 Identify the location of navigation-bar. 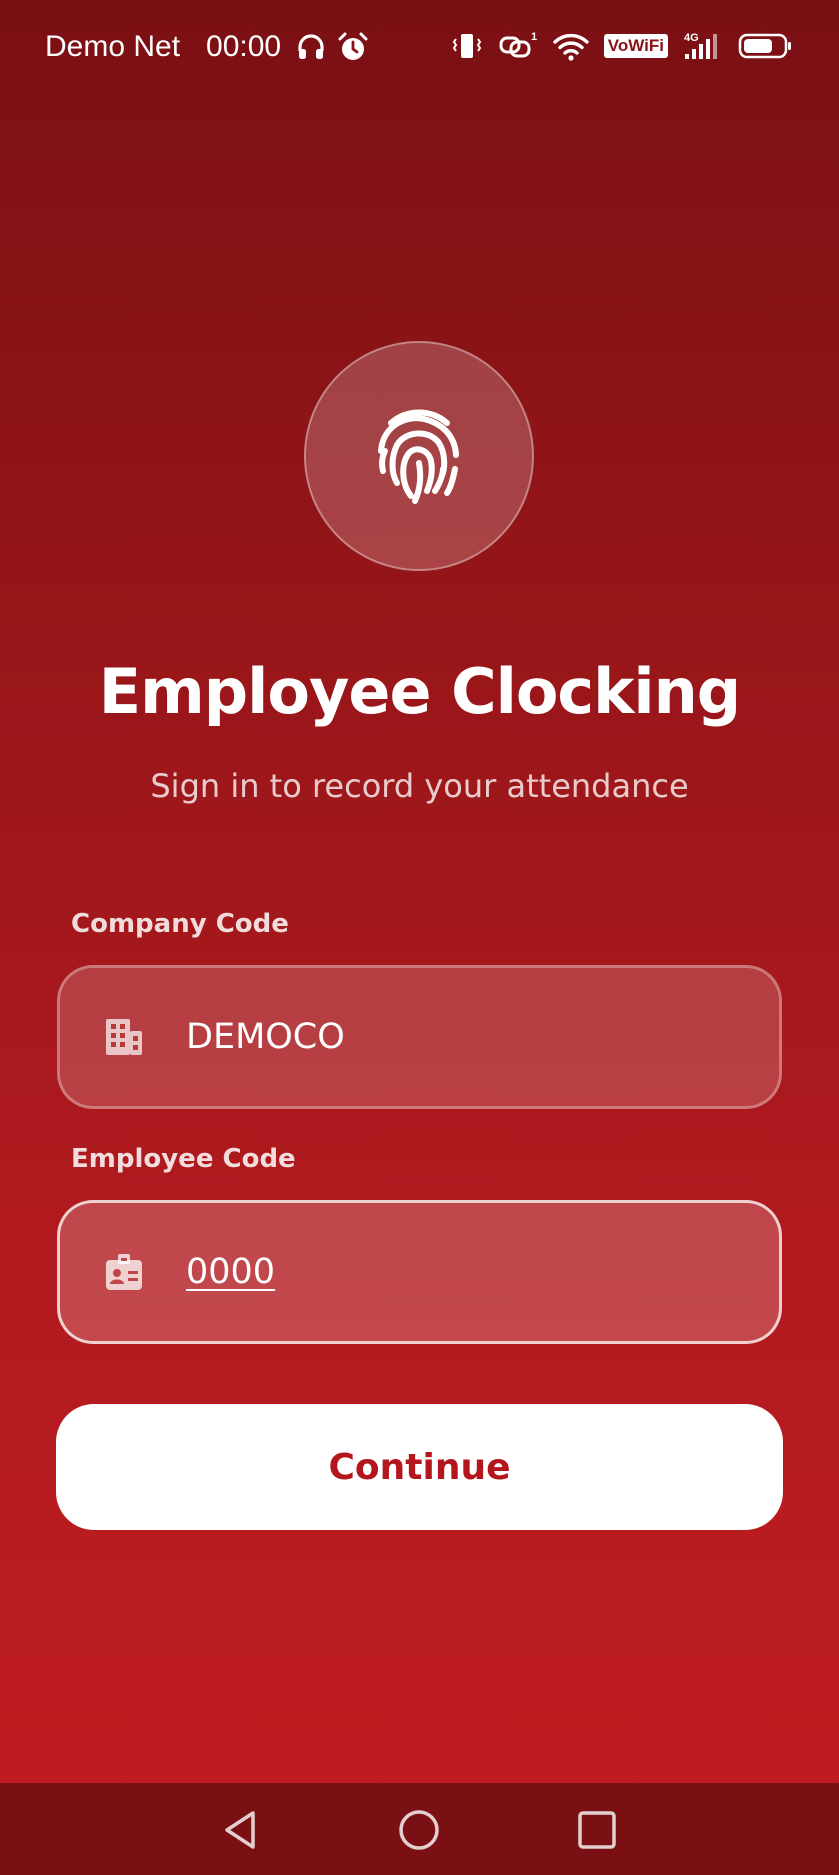
(419, 1829).